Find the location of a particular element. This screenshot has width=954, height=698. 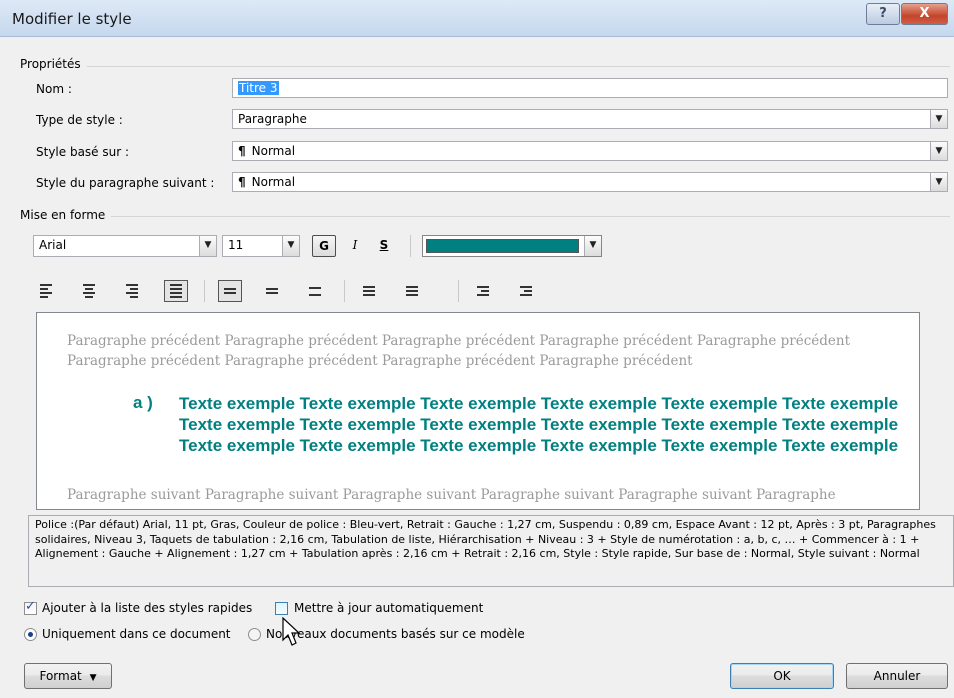

close-button: X is located at coordinates (924, 14).